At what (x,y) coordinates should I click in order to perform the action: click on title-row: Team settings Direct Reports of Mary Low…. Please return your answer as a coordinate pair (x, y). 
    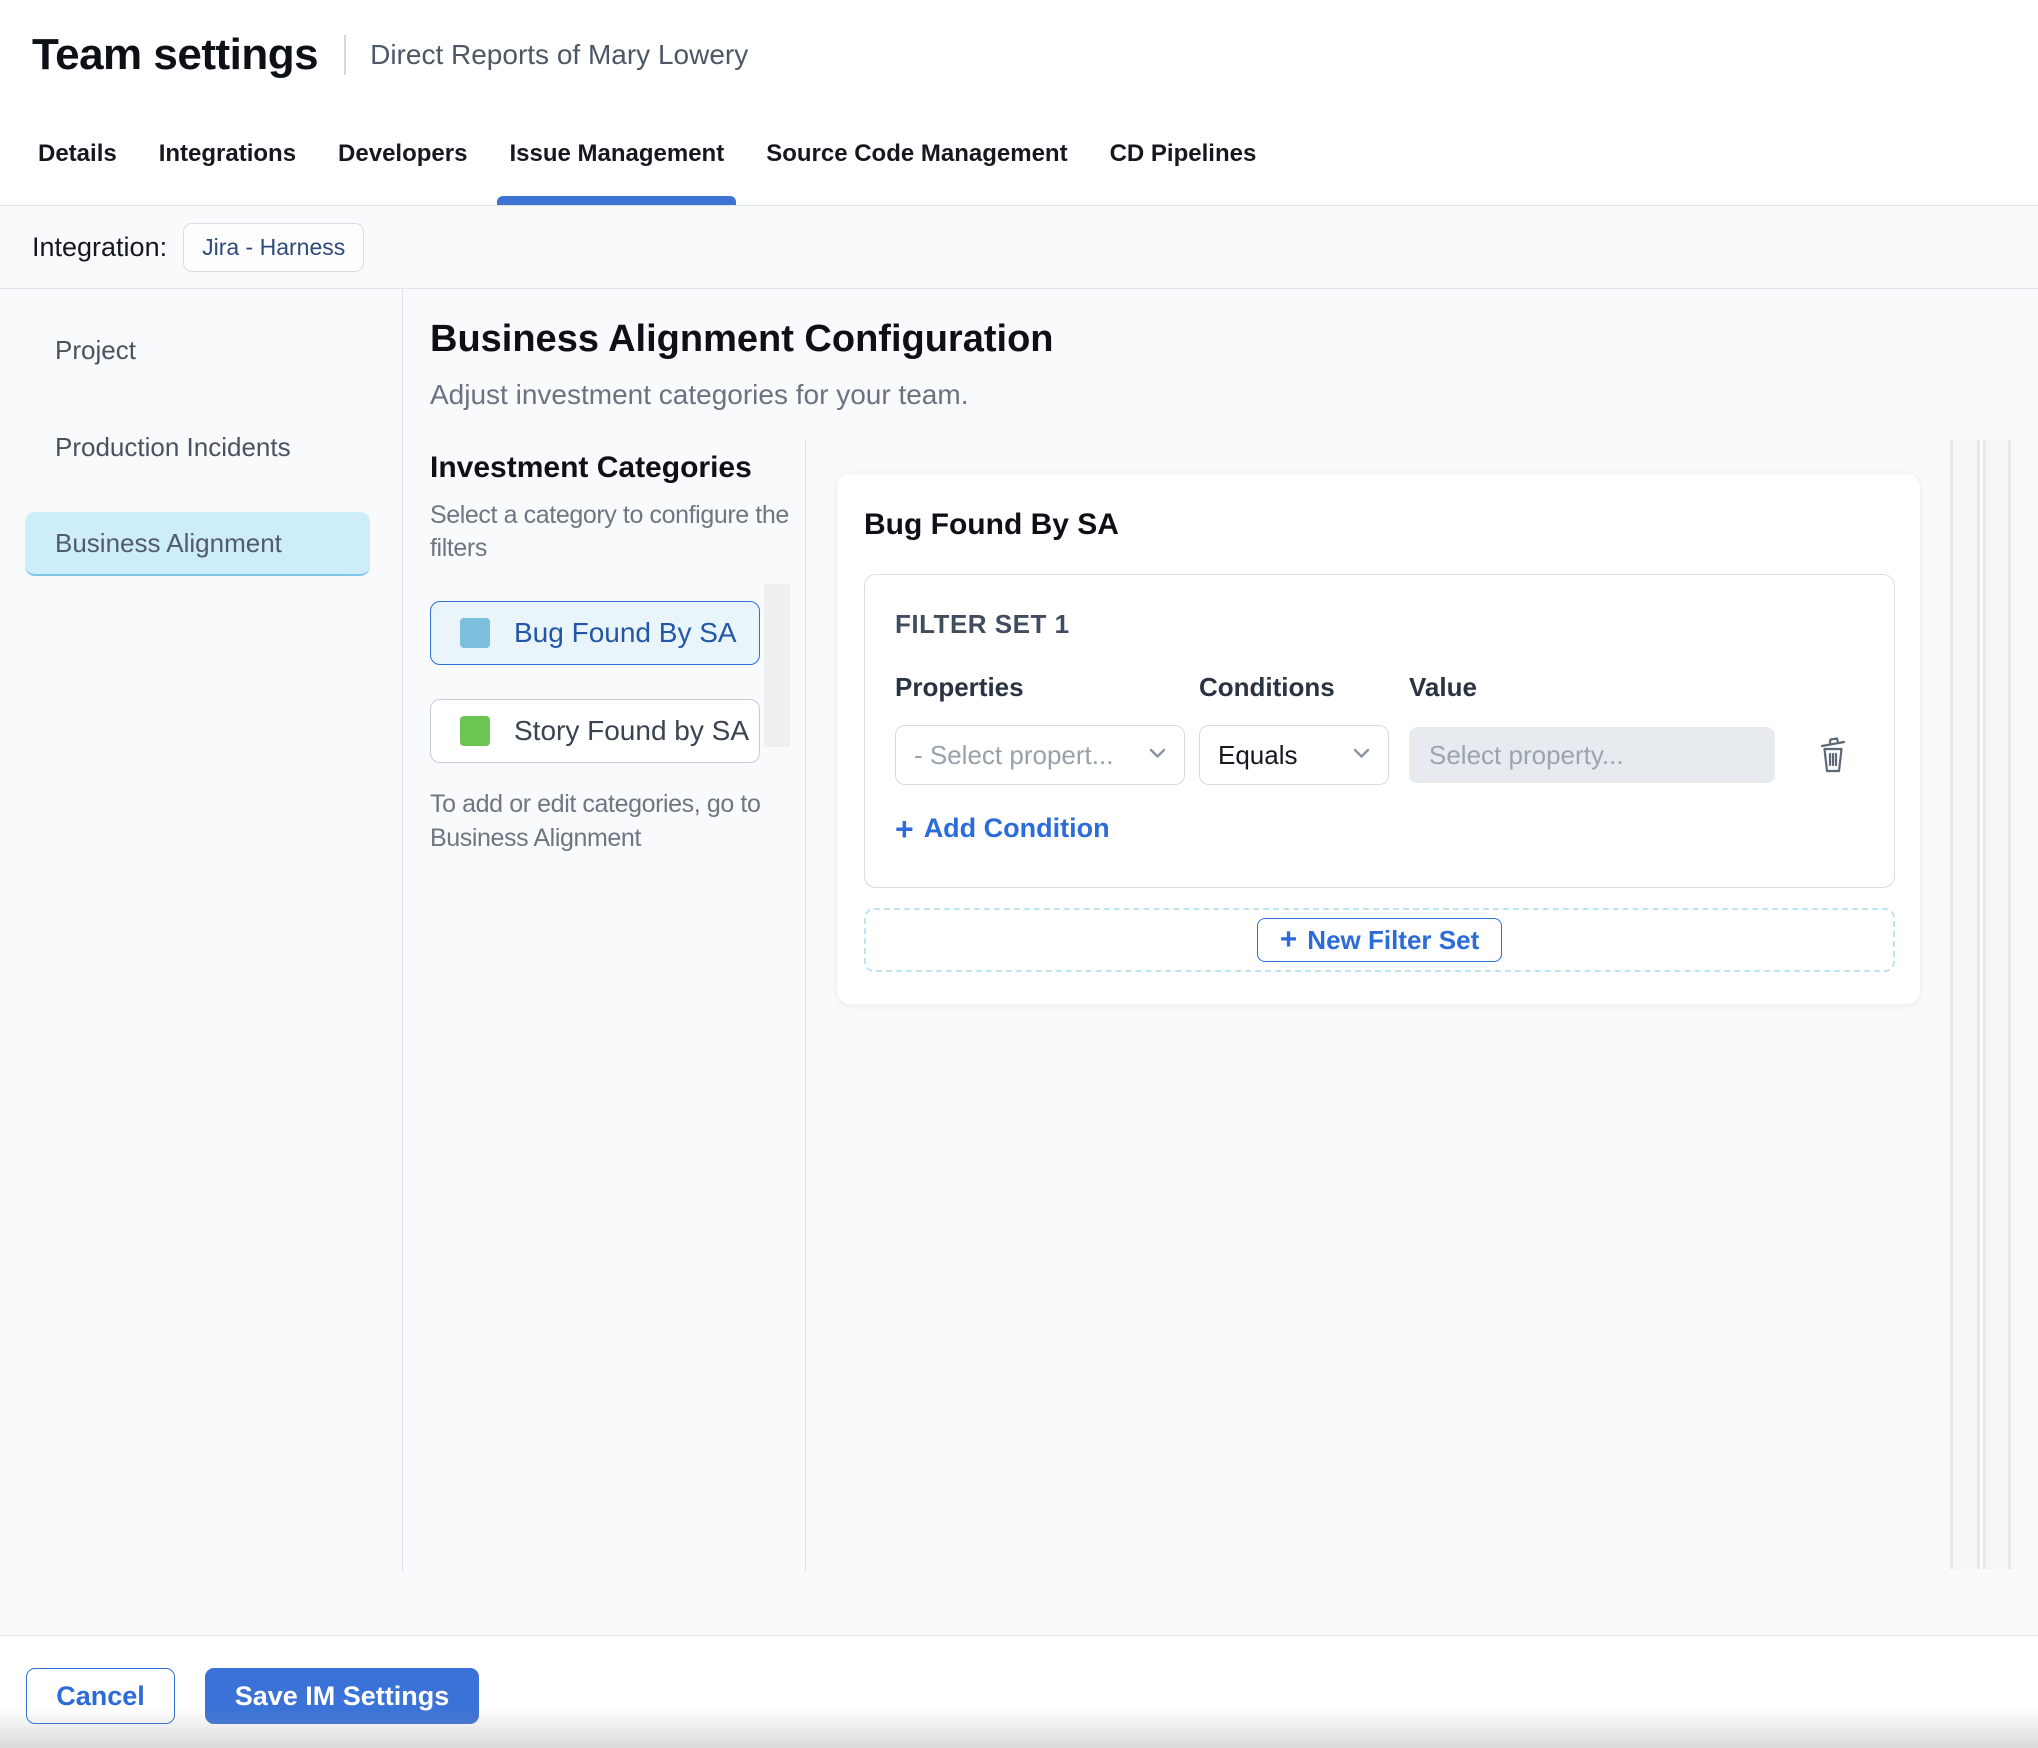
    Looking at the image, I should click on (390, 55).